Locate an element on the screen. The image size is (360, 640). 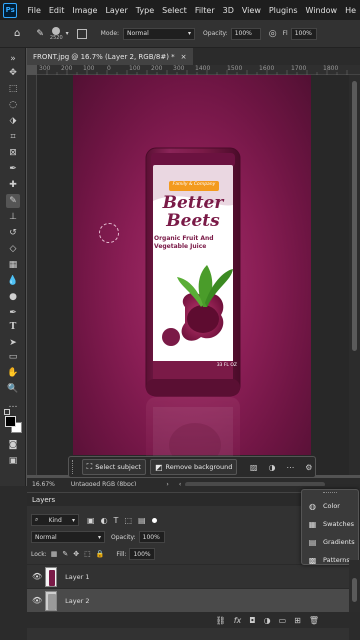
lock-artboard-icon: ⬚ is located at coordinates (87, 554).